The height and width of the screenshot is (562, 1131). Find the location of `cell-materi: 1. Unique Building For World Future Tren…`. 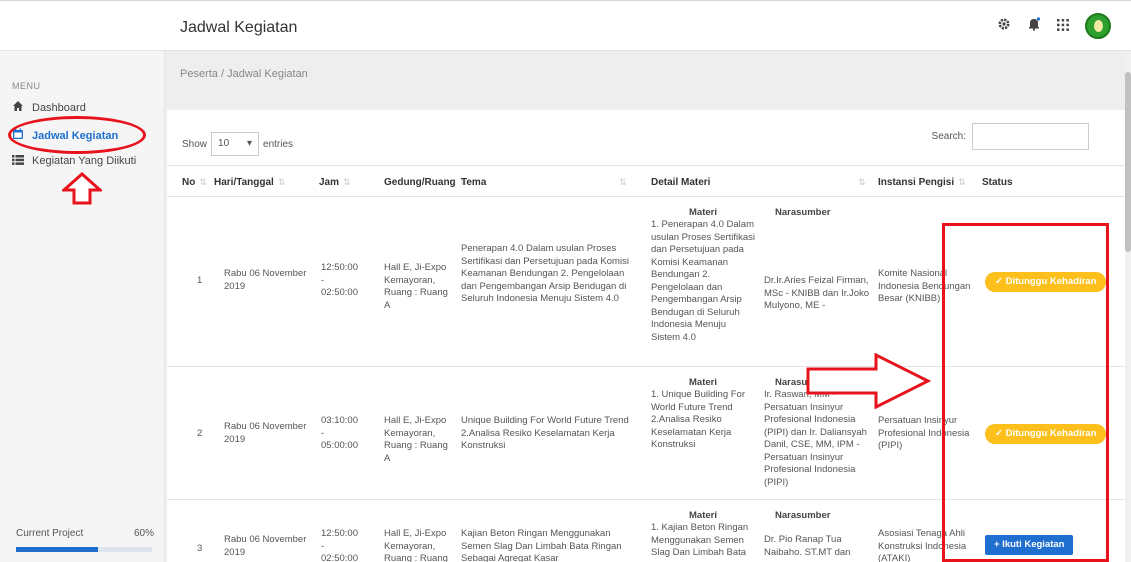

cell-materi: 1. Unique Building For World Future Tren… is located at coordinates (698, 419).